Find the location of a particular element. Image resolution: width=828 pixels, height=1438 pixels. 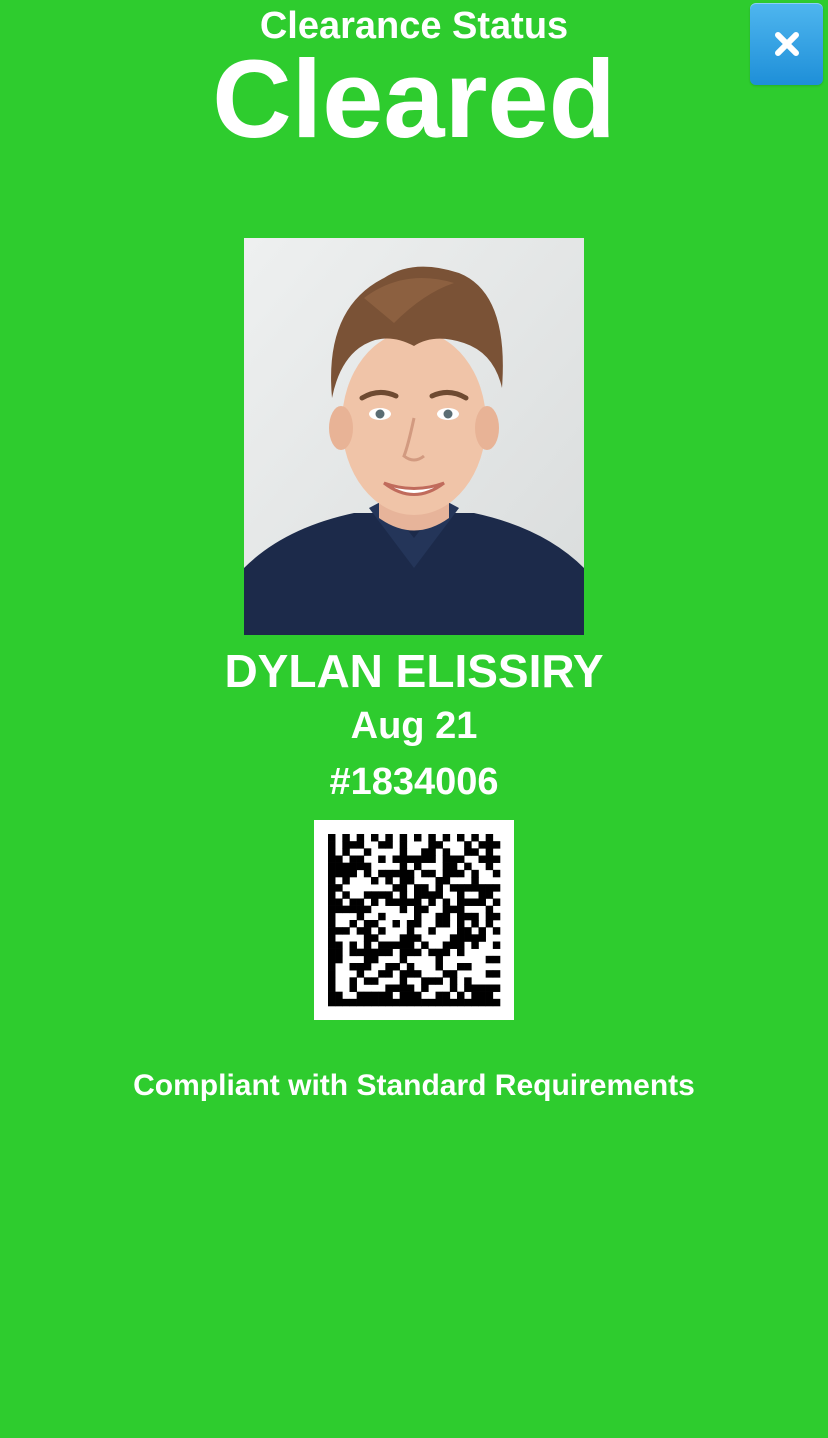

compliance-text: Compliant with Standard Requirements is located at coordinates (414, 1085).